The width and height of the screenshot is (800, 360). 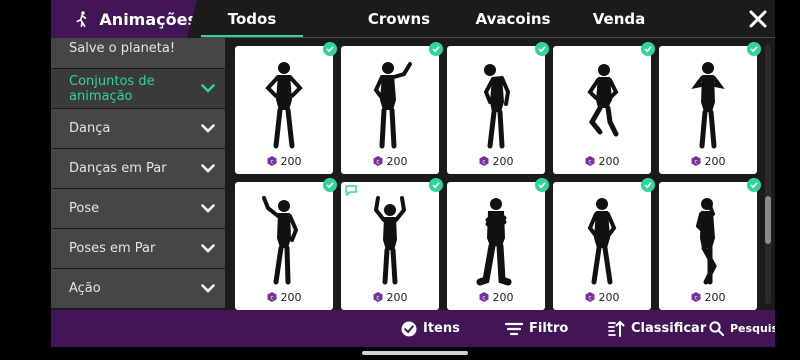 I want to click on close-icon, so click(x=758, y=19).